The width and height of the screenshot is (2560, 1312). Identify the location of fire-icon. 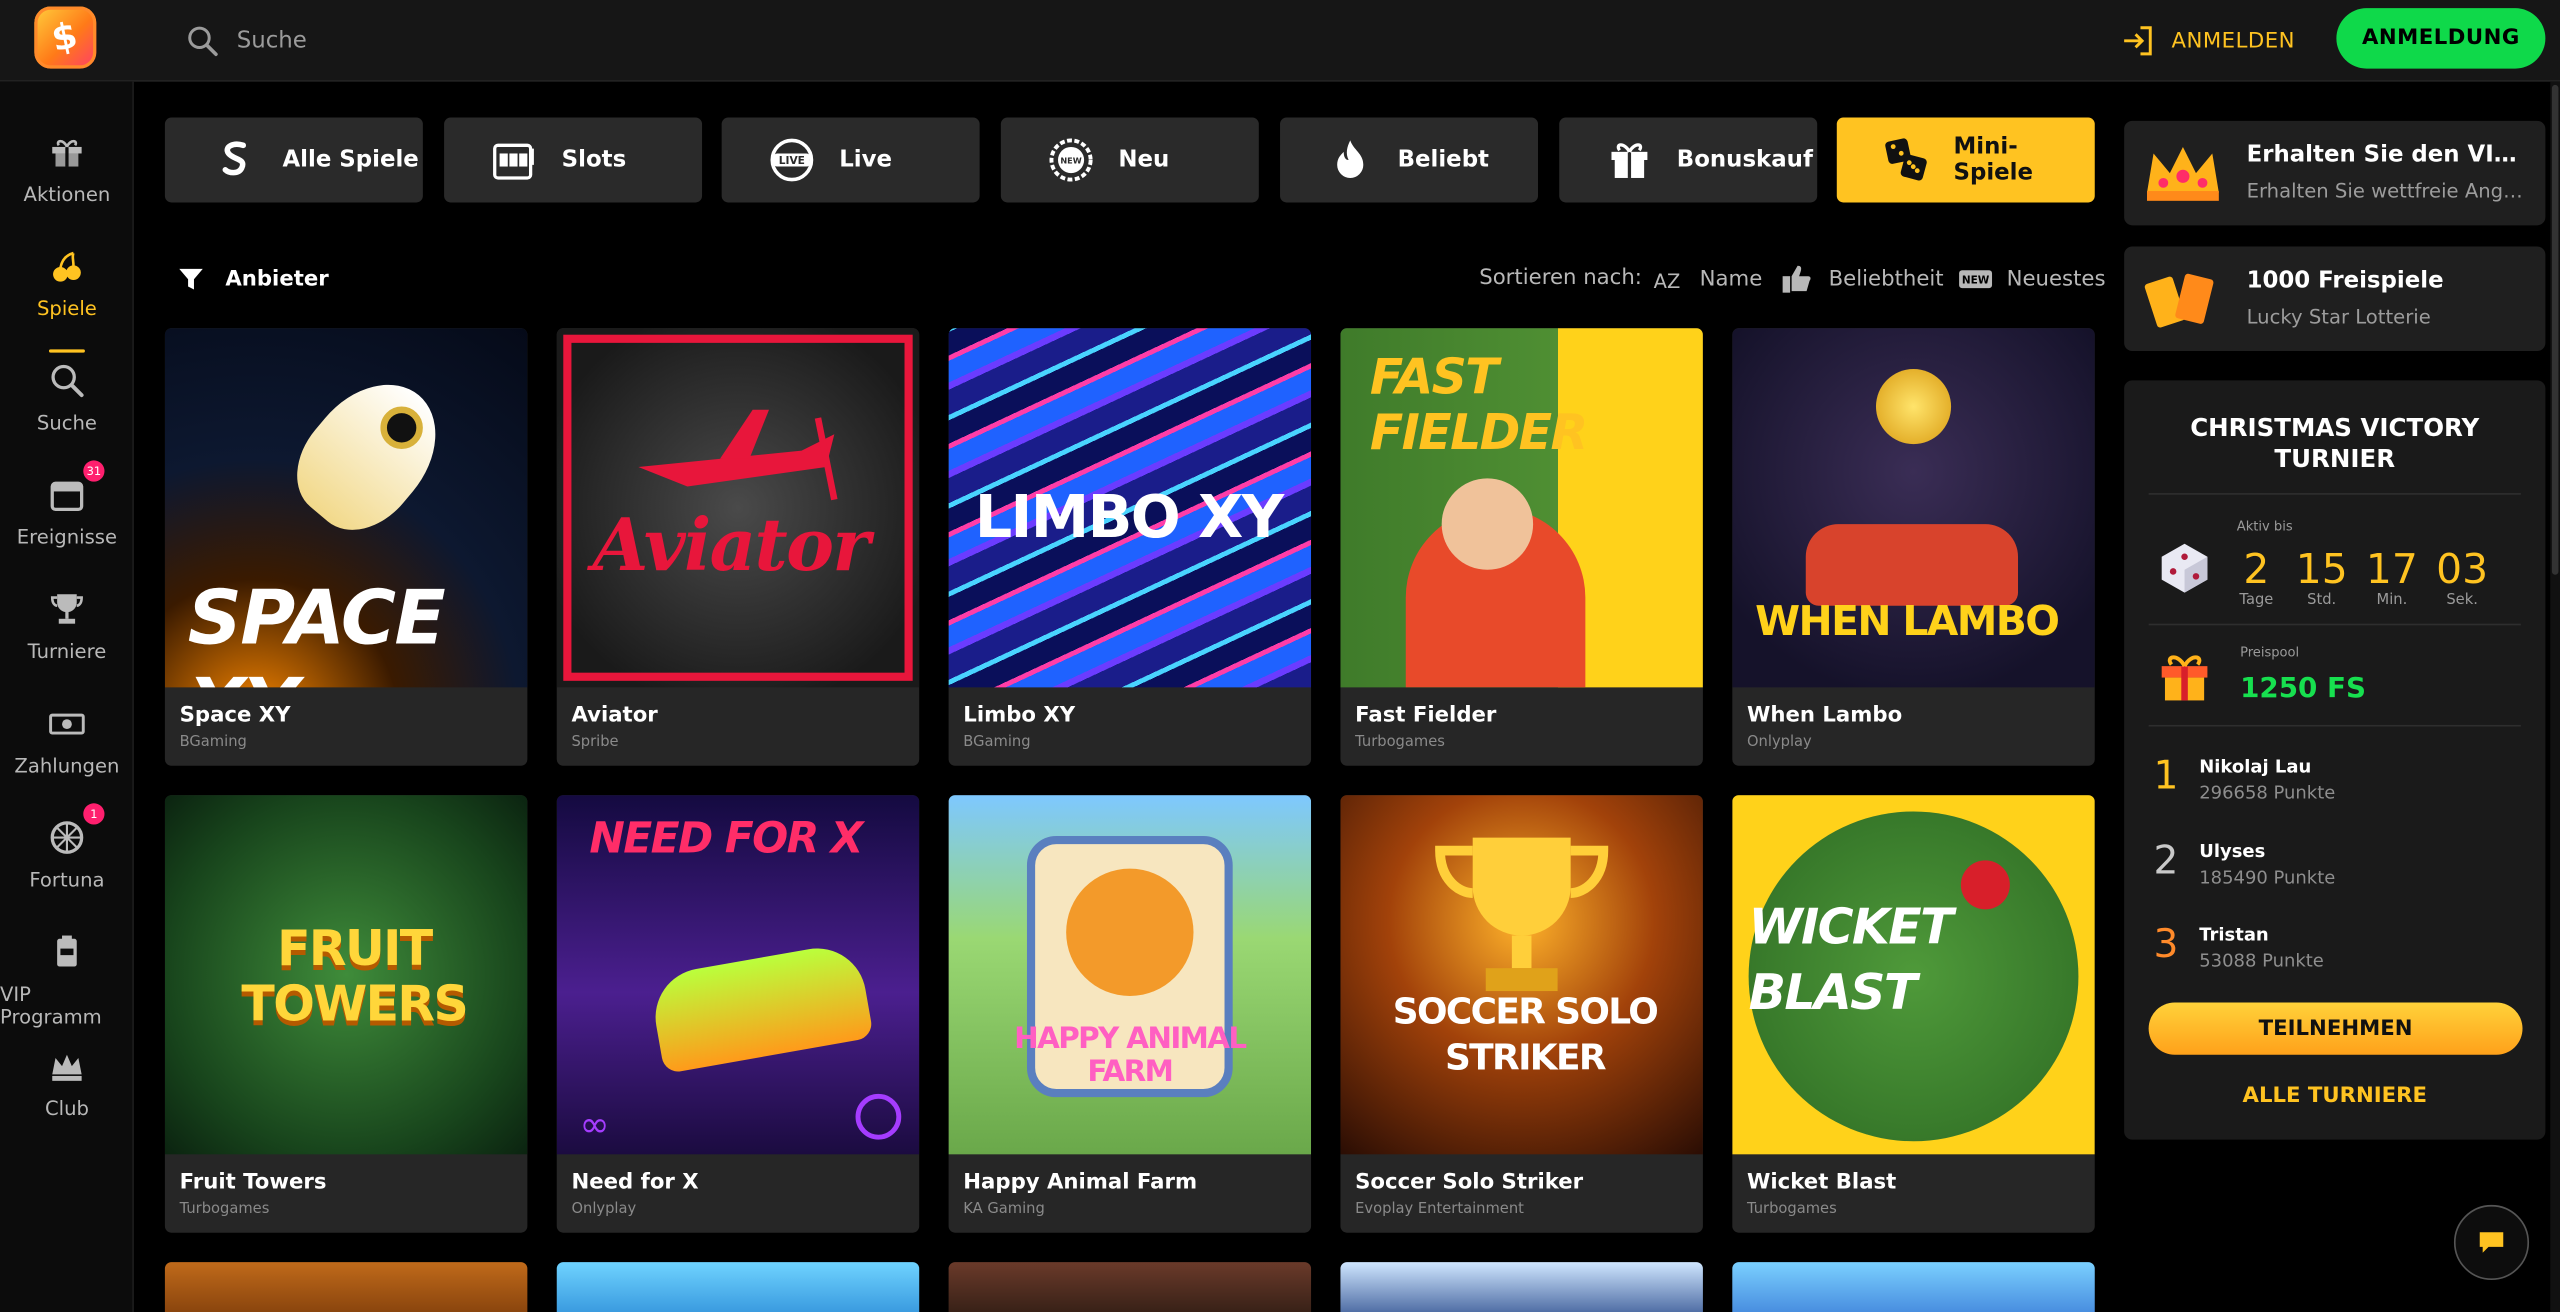
(1350, 159).